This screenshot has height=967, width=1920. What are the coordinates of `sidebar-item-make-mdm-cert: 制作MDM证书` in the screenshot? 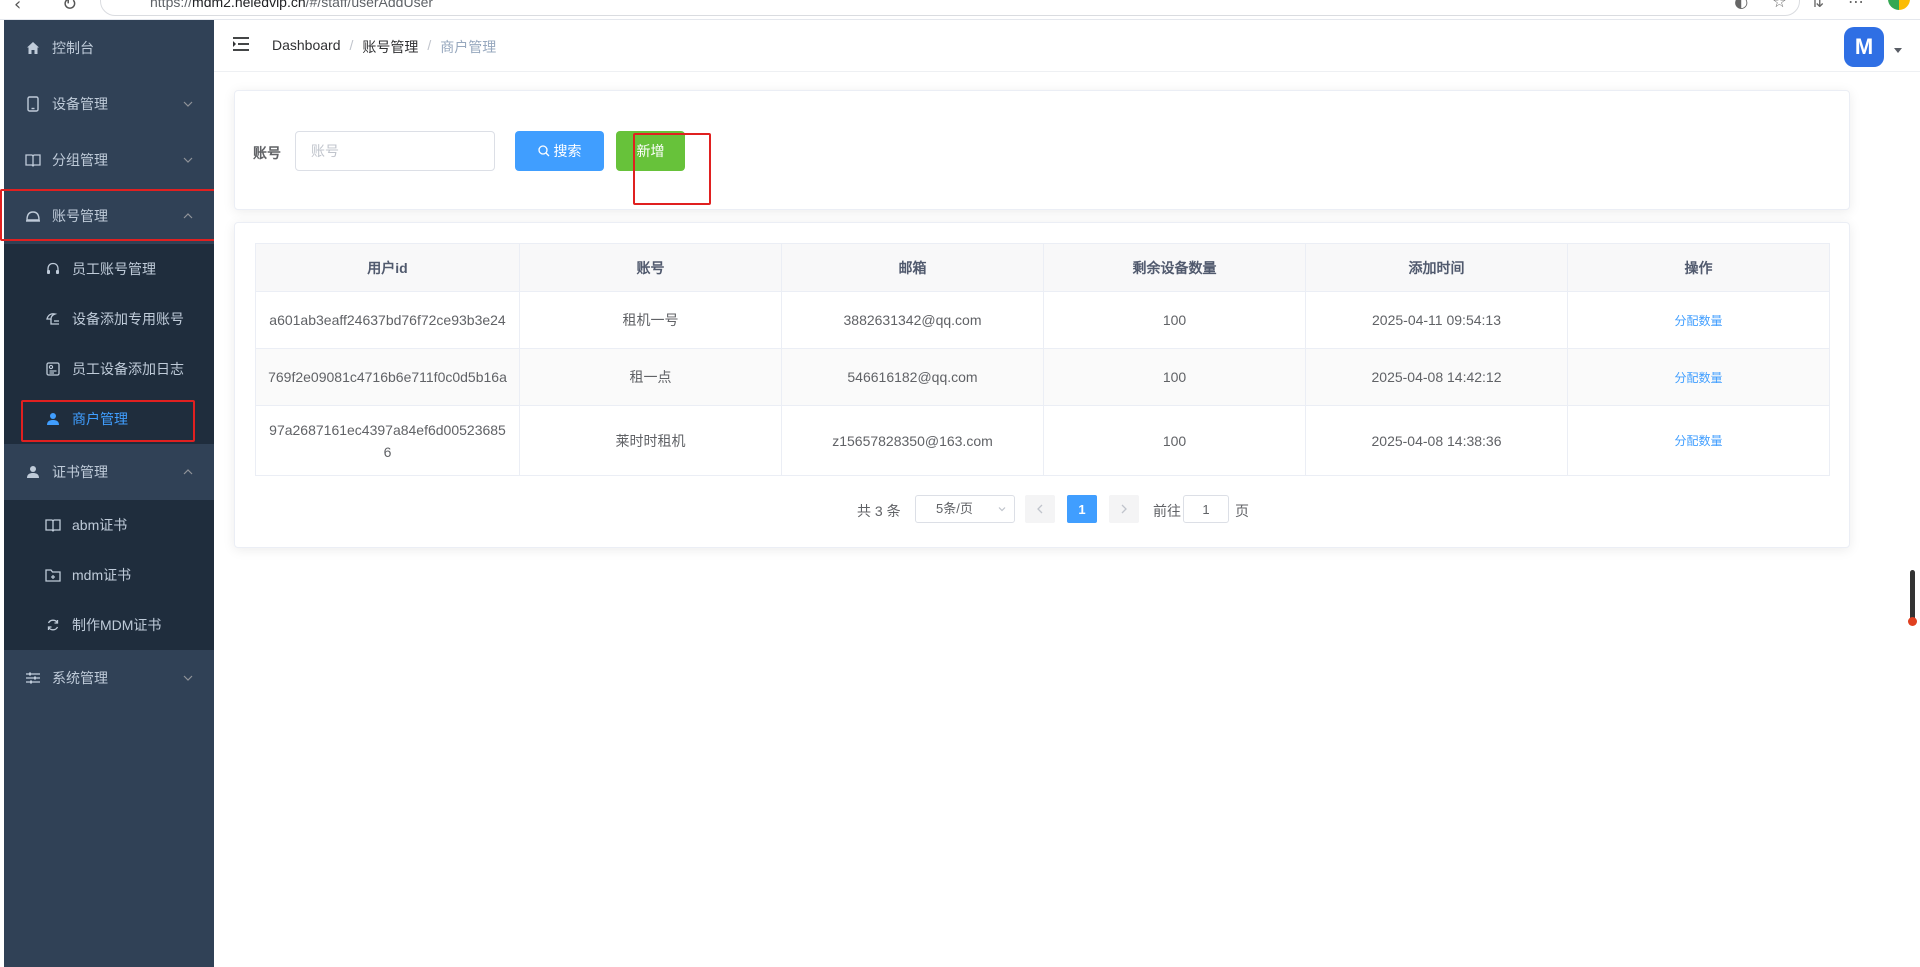 It's located at (109, 625).